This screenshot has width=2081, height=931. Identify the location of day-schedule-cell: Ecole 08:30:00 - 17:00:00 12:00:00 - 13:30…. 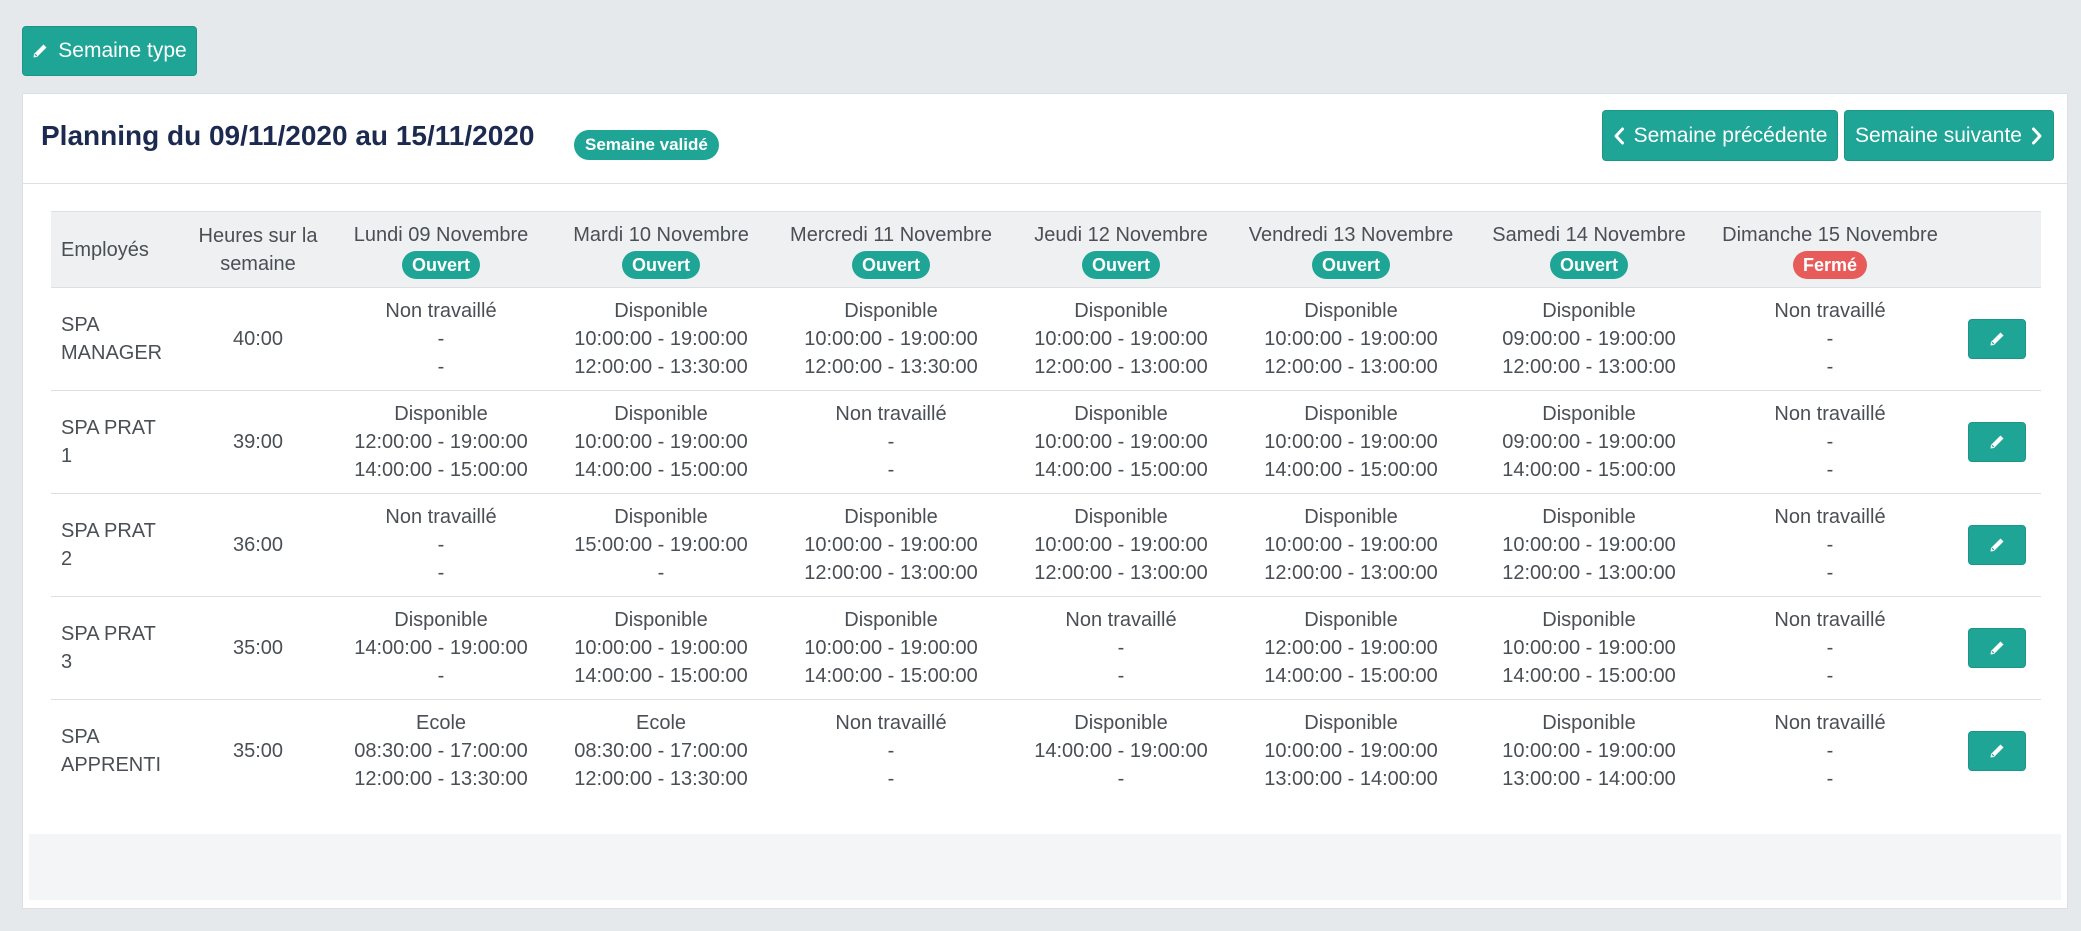
(441, 751).